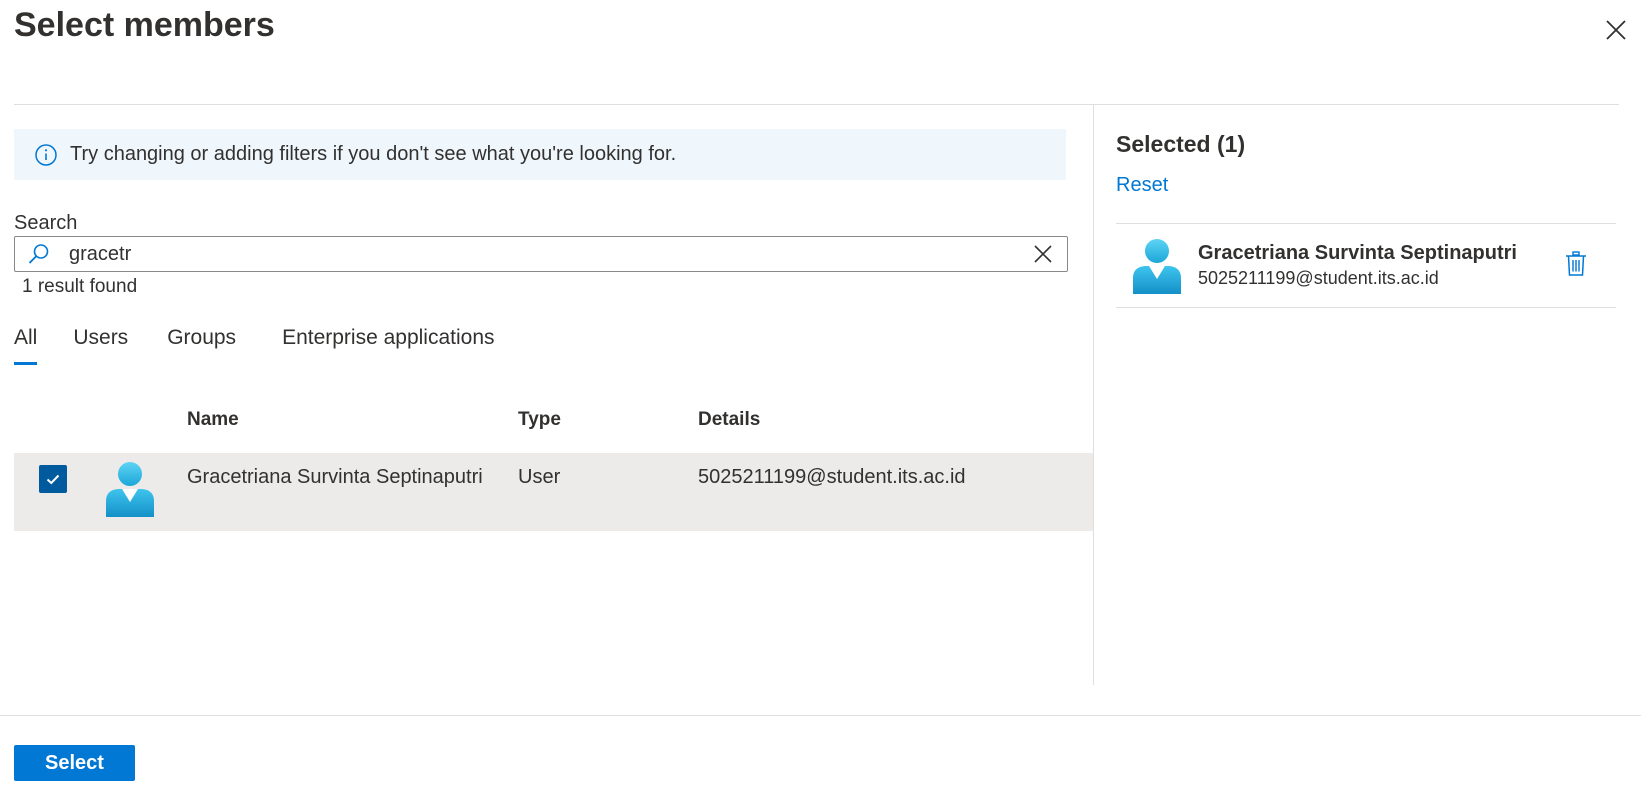 The height and width of the screenshot is (797, 1641). I want to click on remove-member-button, so click(1576, 264).